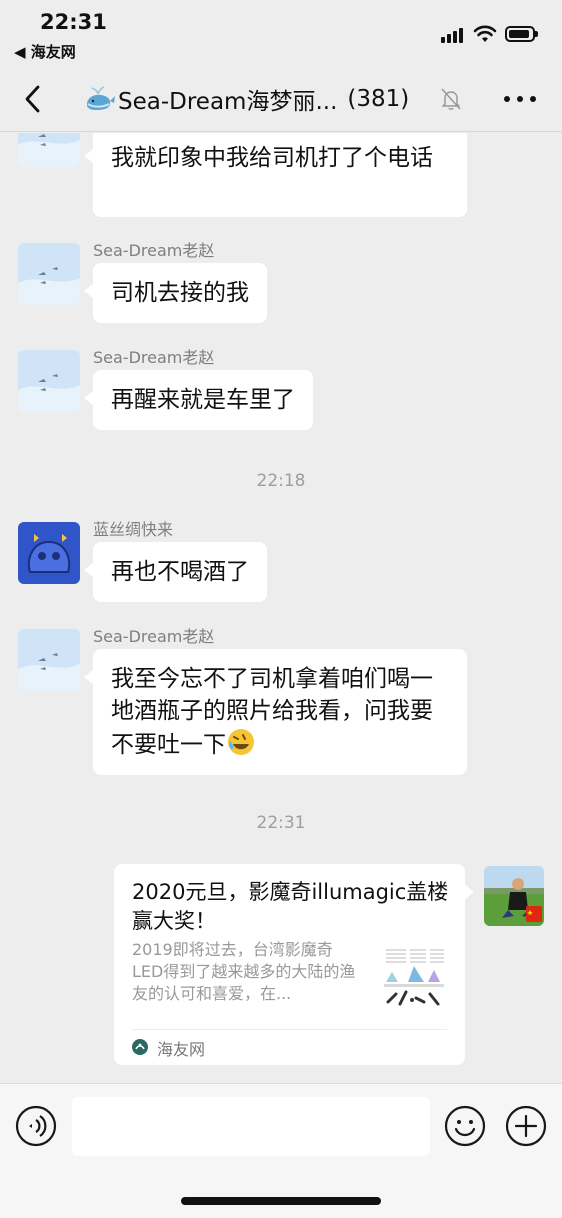 The width and height of the screenshot is (562, 1218). Describe the element at coordinates (485, 33) in the screenshot. I see `wifi-icon` at that location.